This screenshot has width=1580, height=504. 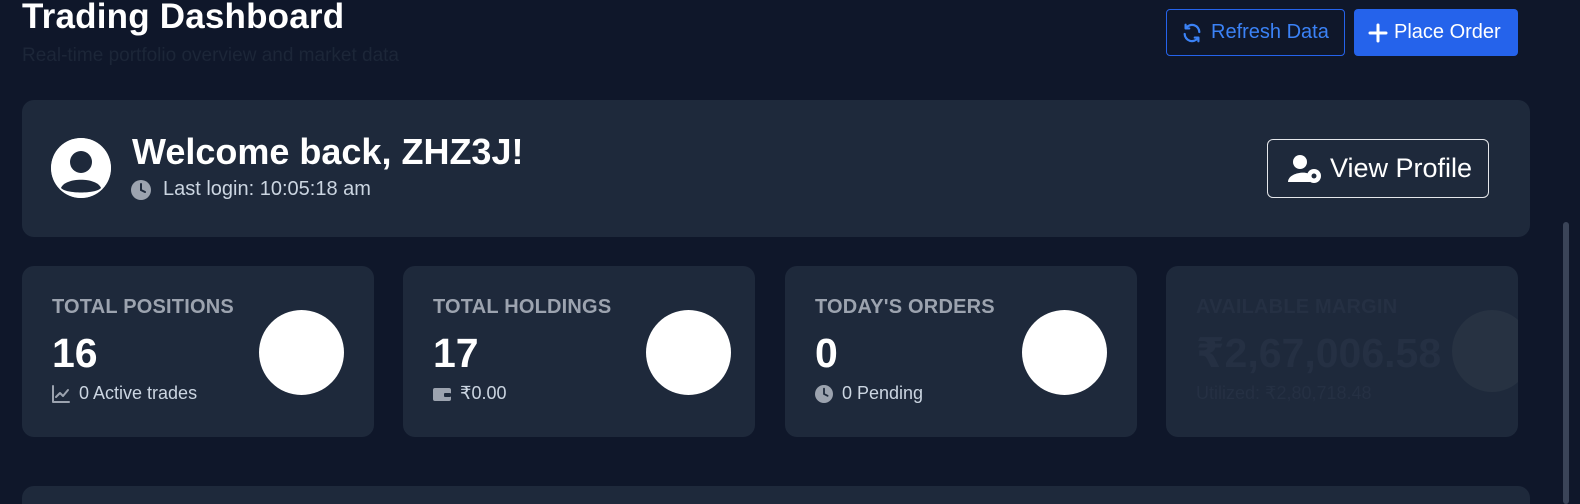 What do you see at coordinates (75, 353) in the screenshot?
I see `stat-value: 16` at bounding box center [75, 353].